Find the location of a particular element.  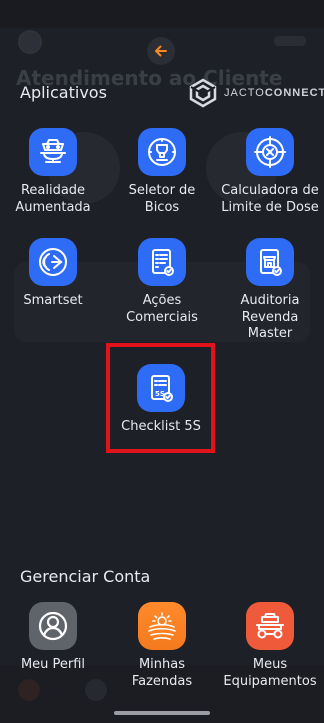

ar-sprayer-icon is located at coordinates (53, 151).